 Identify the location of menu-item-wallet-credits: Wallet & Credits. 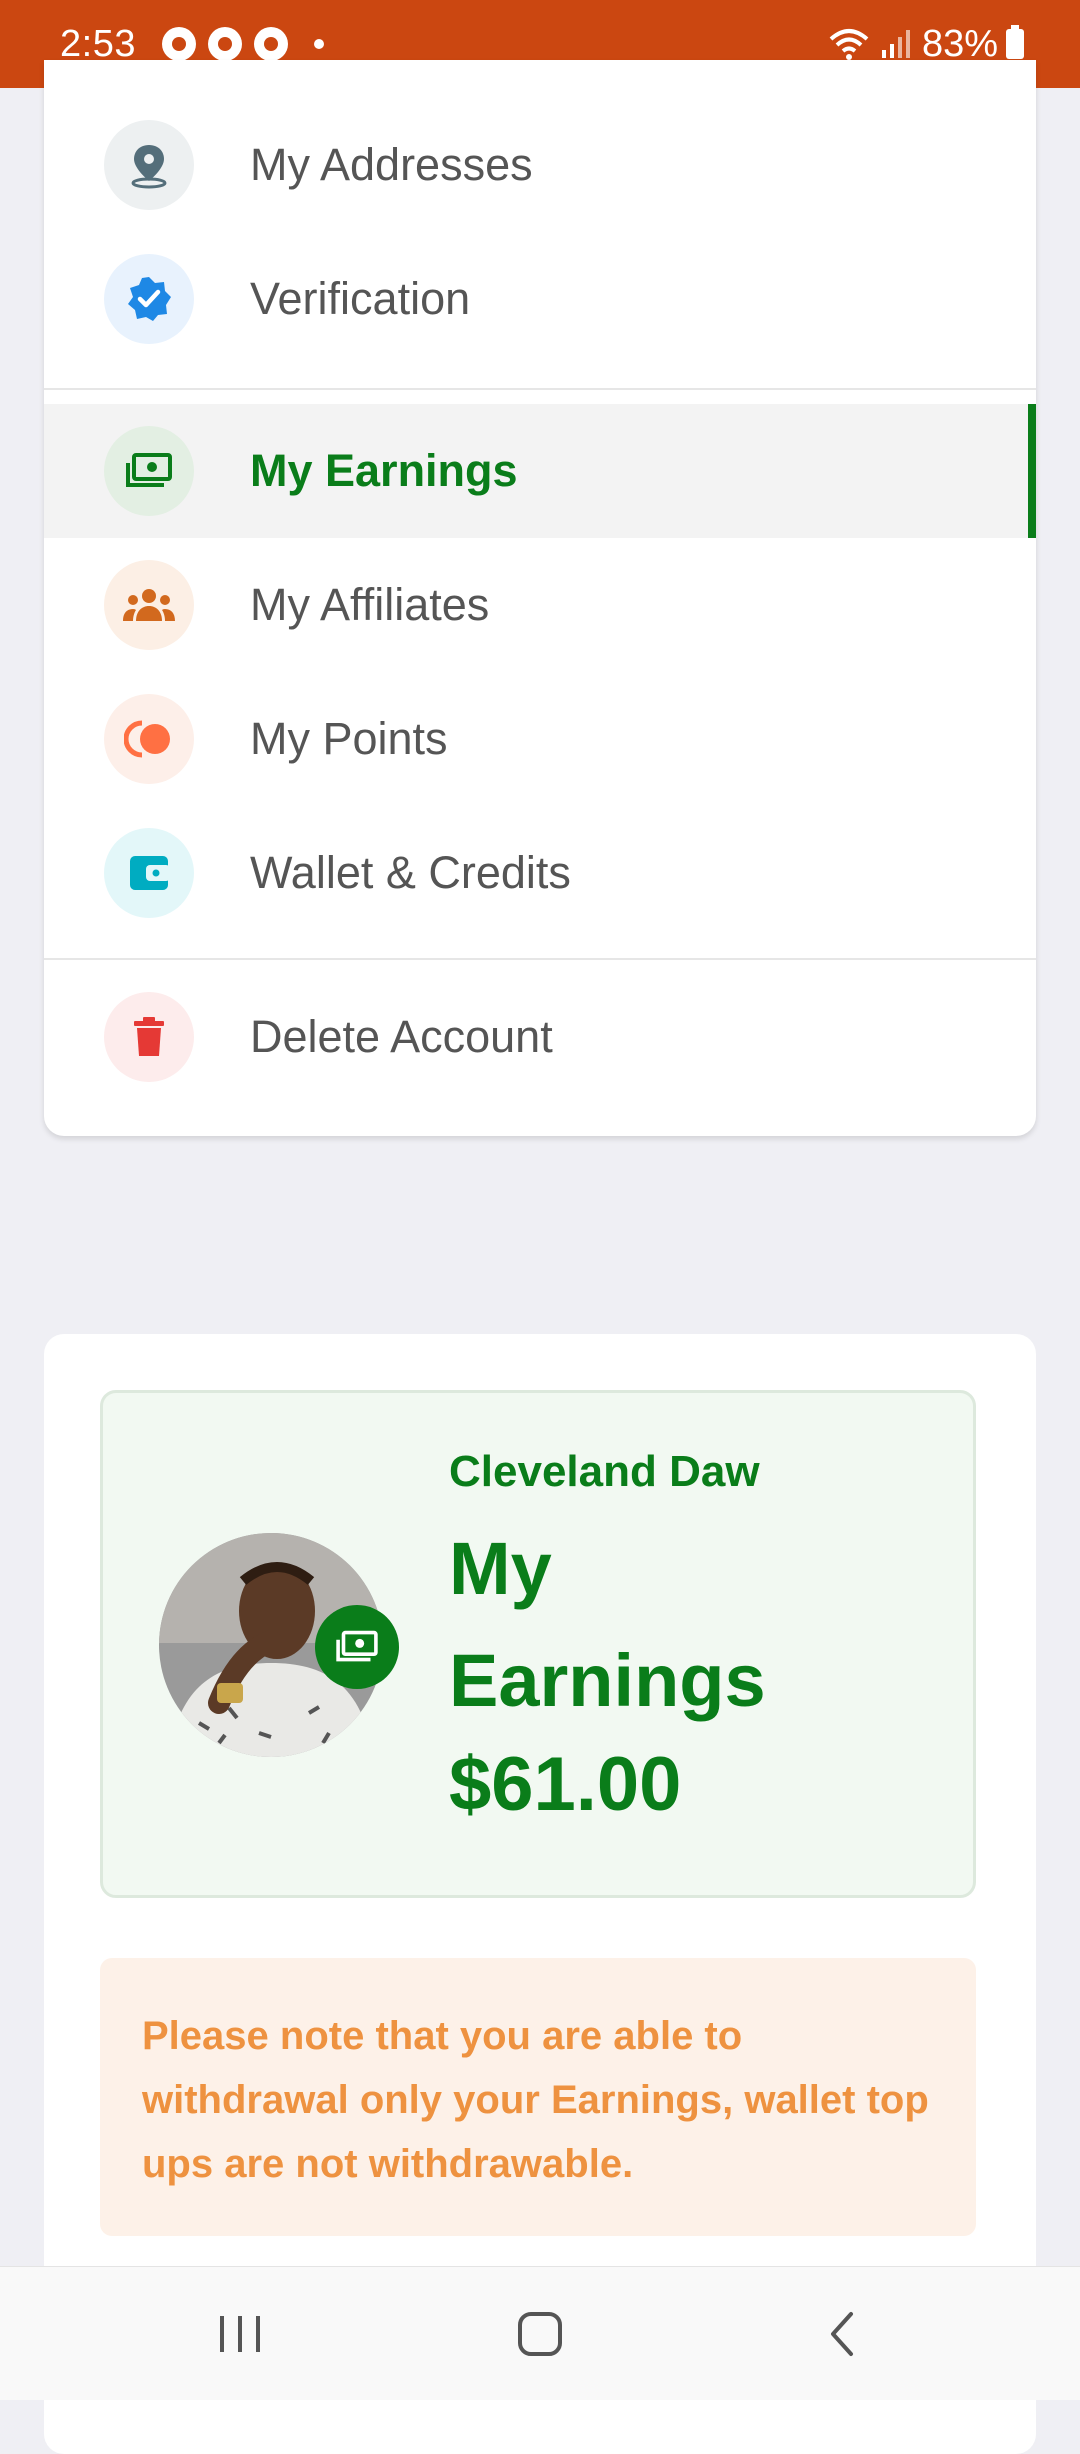
(540, 873).